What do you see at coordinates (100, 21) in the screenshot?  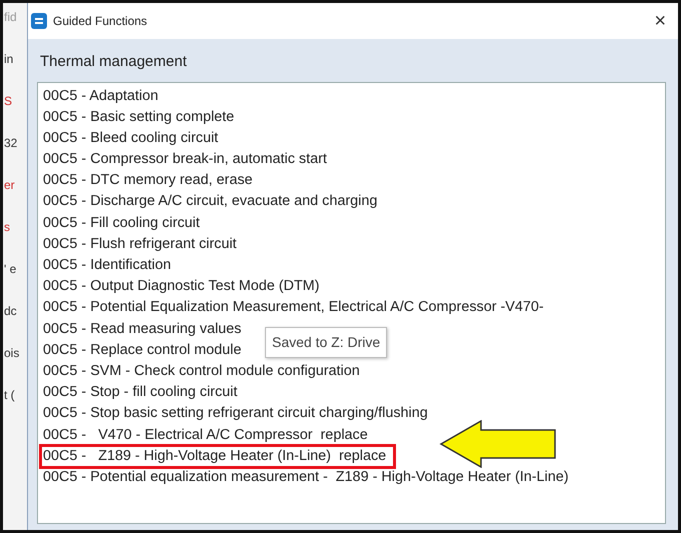 I see `window-title: Guided Functions` at bounding box center [100, 21].